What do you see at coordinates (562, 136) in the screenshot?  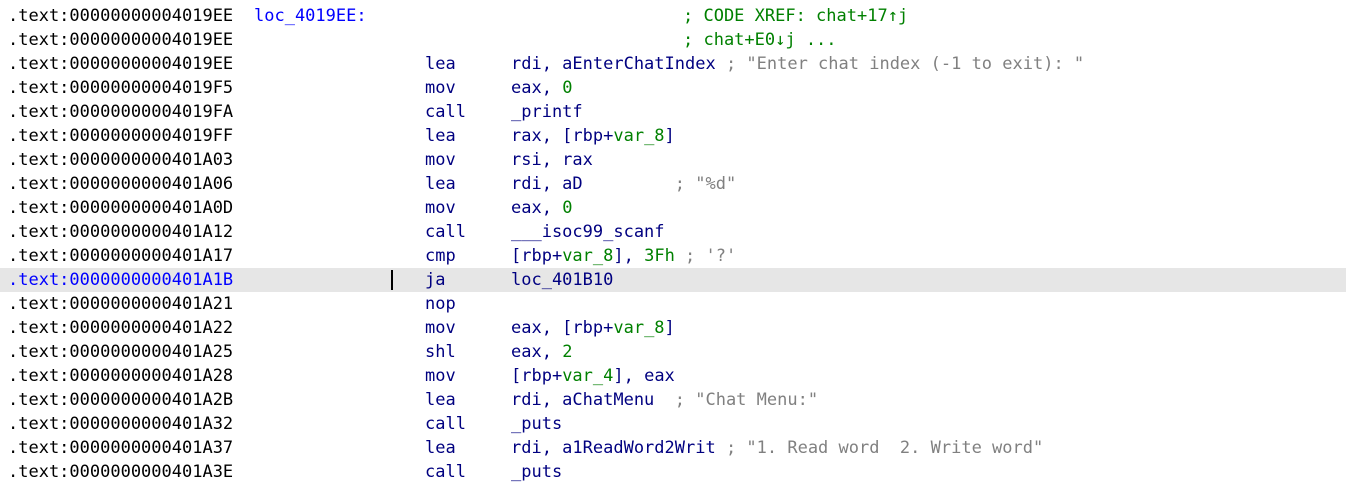 I see `operand-token: rax, [rbp+` at bounding box center [562, 136].